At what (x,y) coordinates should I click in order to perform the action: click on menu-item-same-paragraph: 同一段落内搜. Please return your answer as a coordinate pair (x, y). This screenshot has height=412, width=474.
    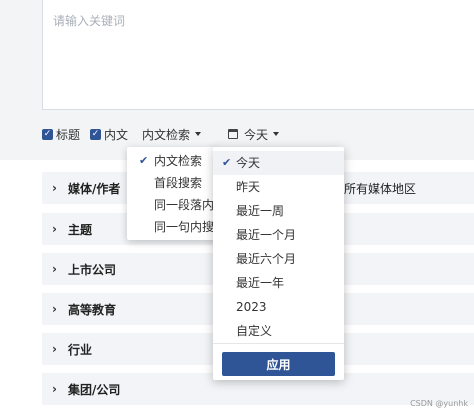
    Looking at the image, I should click on (173, 205).